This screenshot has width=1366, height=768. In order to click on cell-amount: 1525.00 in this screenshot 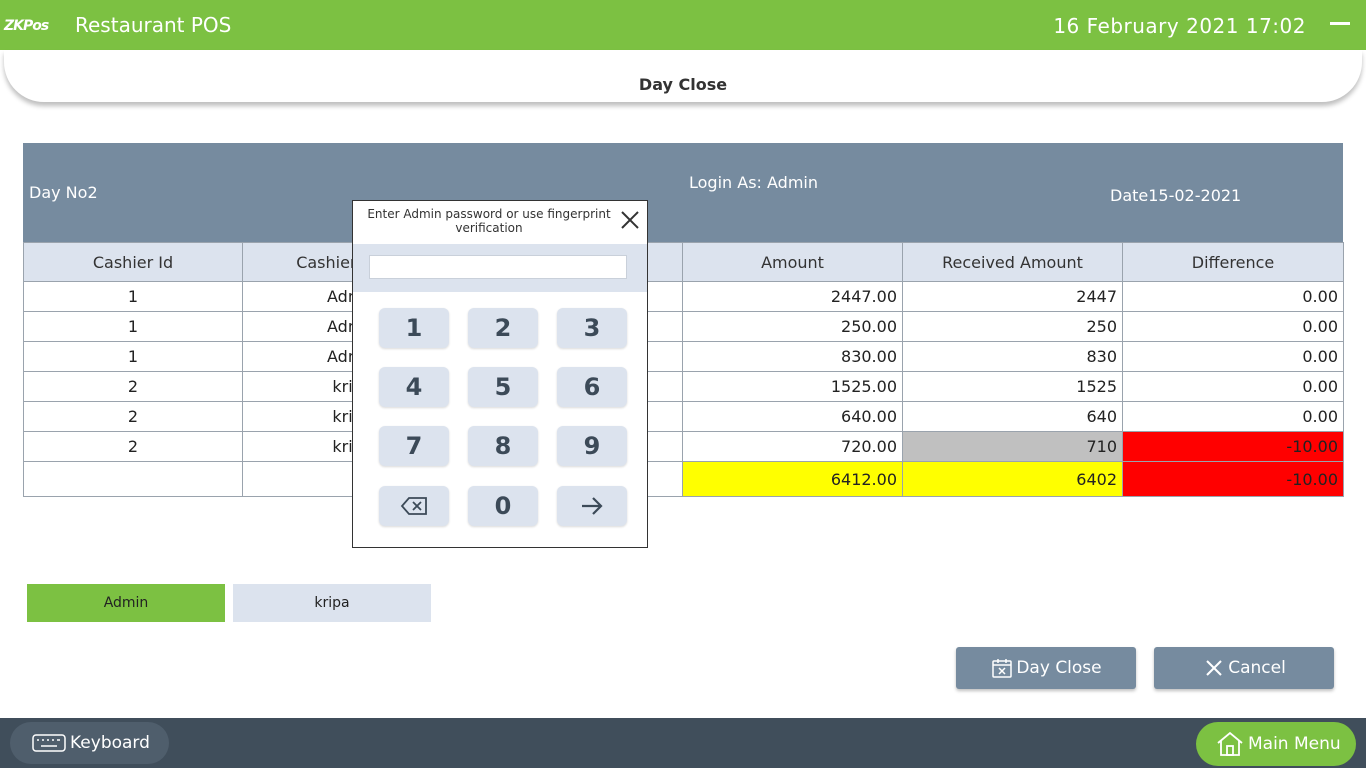, I will do `click(792, 386)`.